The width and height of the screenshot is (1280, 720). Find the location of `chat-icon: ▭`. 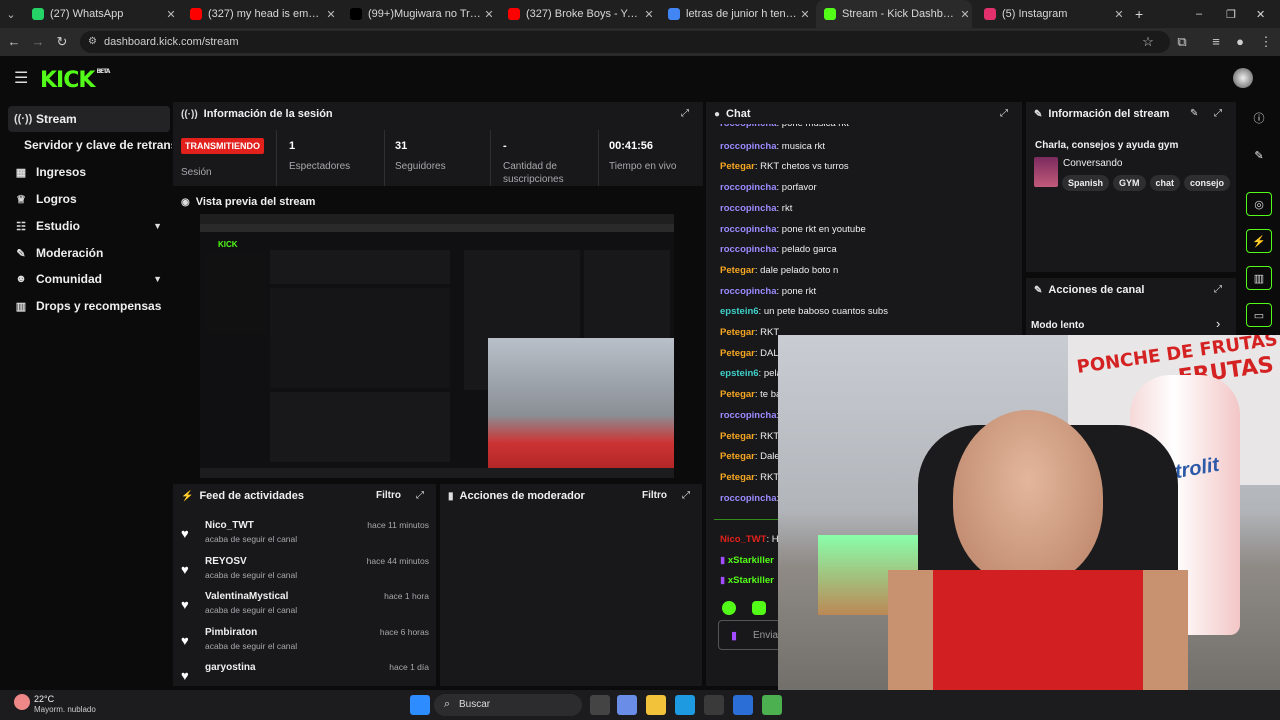

chat-icon: ▭ is located at coordinates (1259, 315).